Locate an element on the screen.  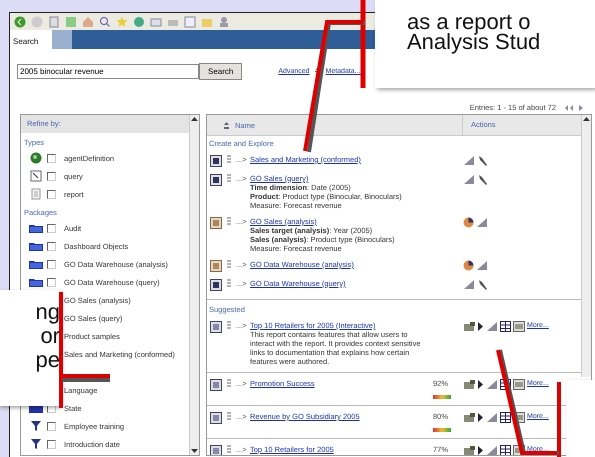
back-icon is located at coordinates (20, 22).